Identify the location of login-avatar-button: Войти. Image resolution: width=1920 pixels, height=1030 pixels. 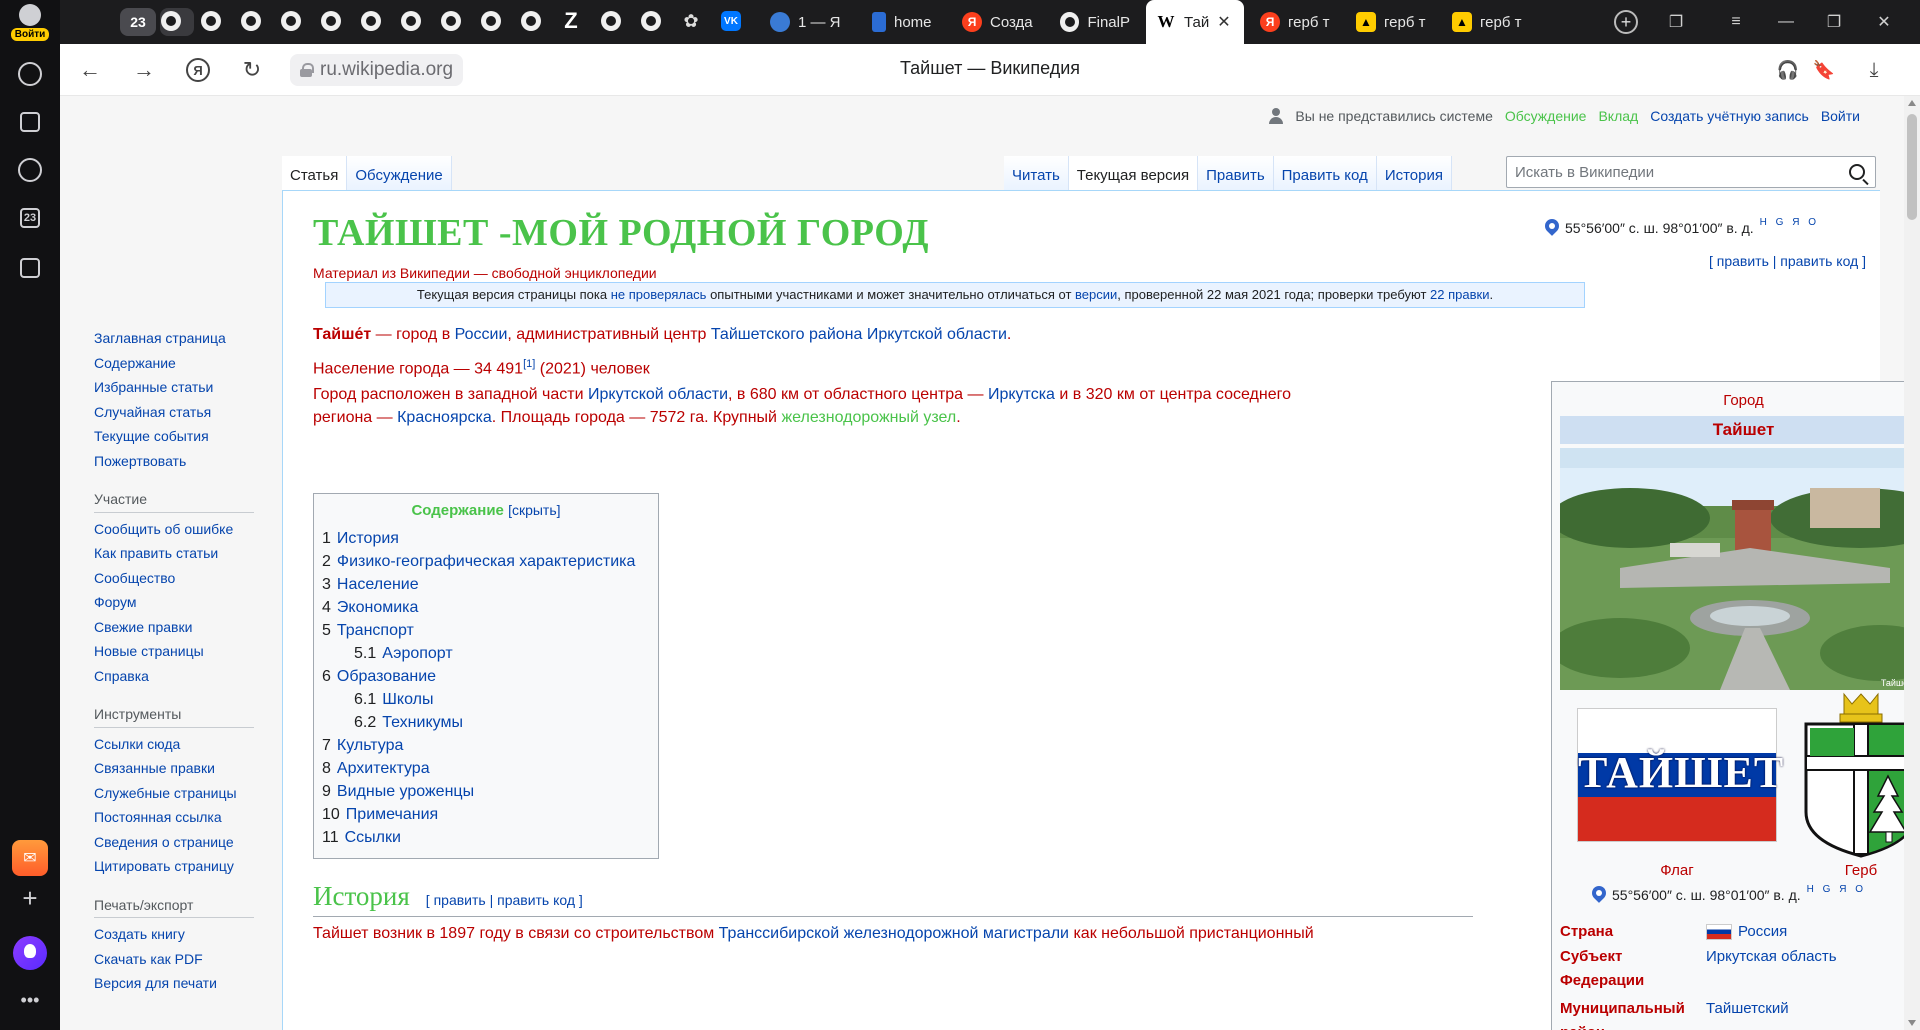
(30, 23).